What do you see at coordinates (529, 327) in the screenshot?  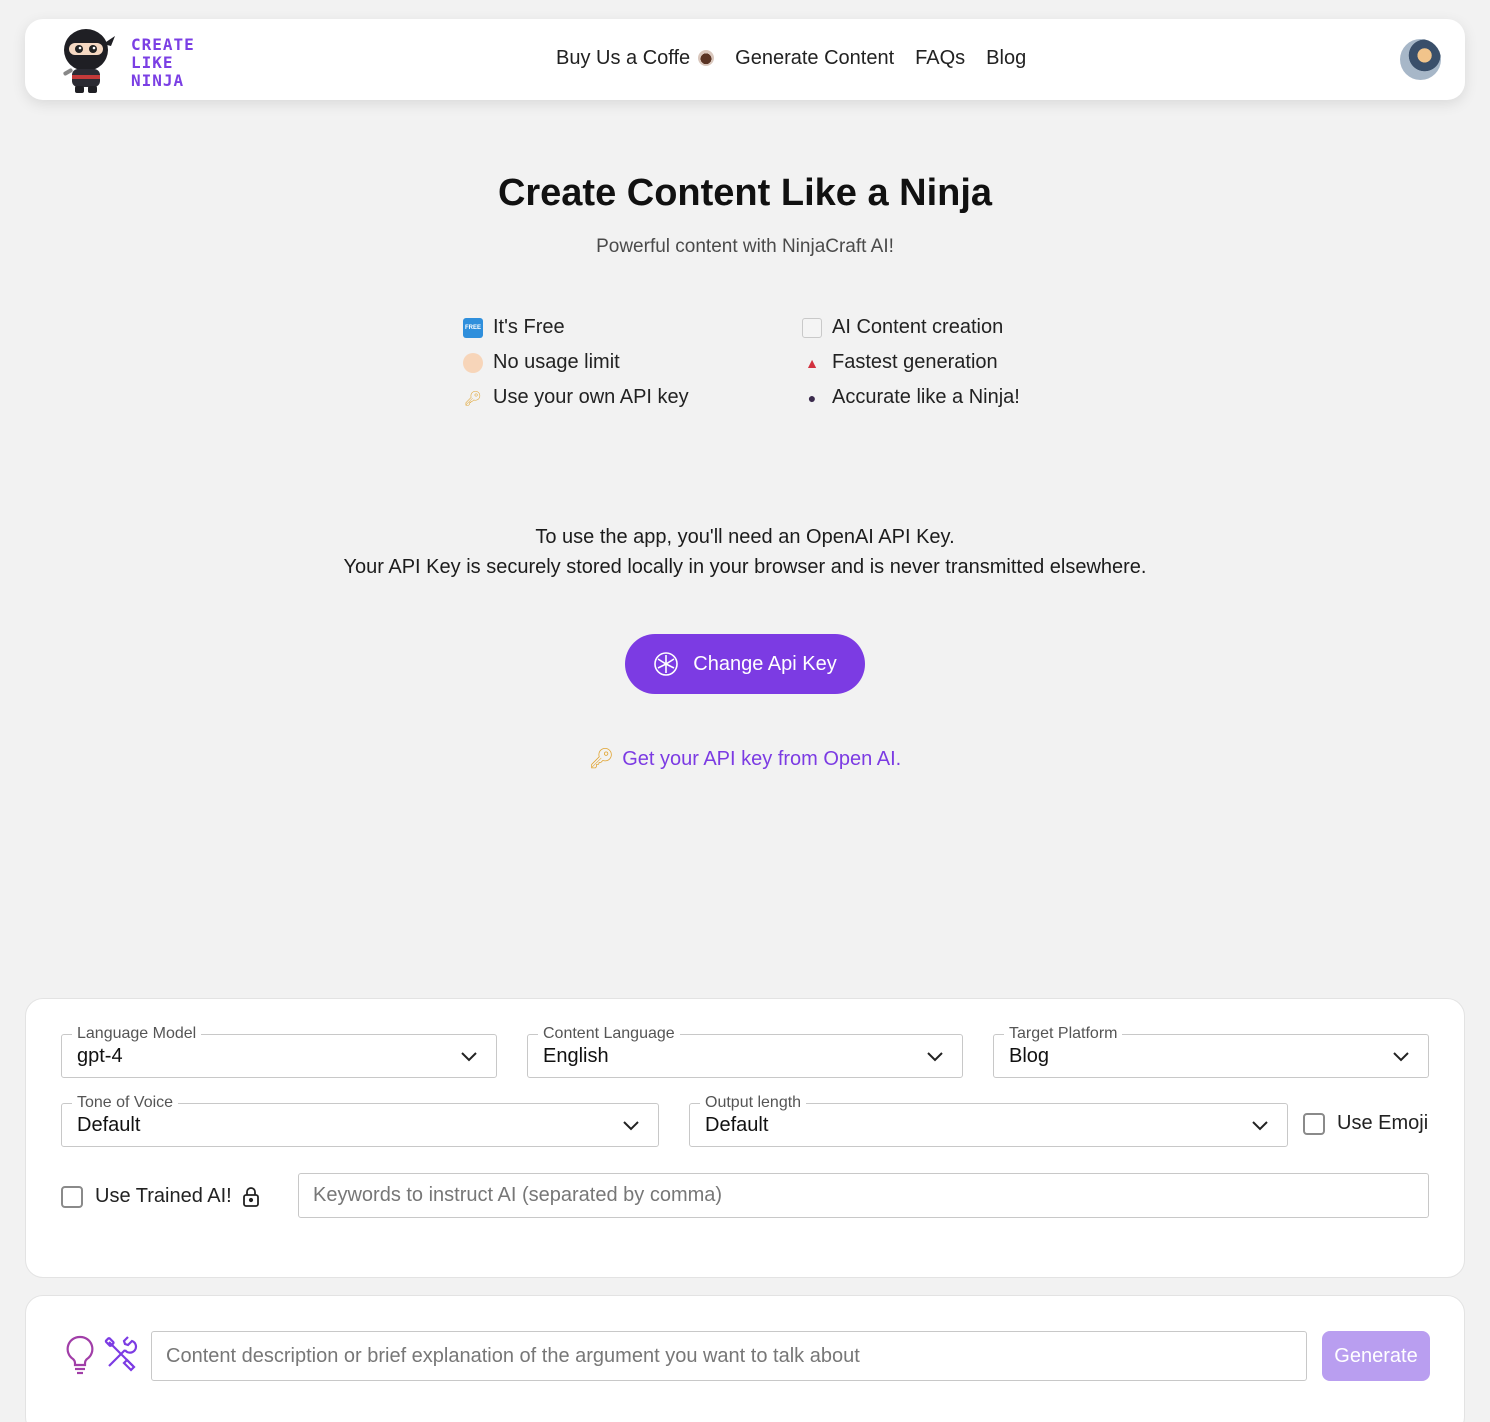 I see `feature-label: It's Free` at bounding box center [529, 327].